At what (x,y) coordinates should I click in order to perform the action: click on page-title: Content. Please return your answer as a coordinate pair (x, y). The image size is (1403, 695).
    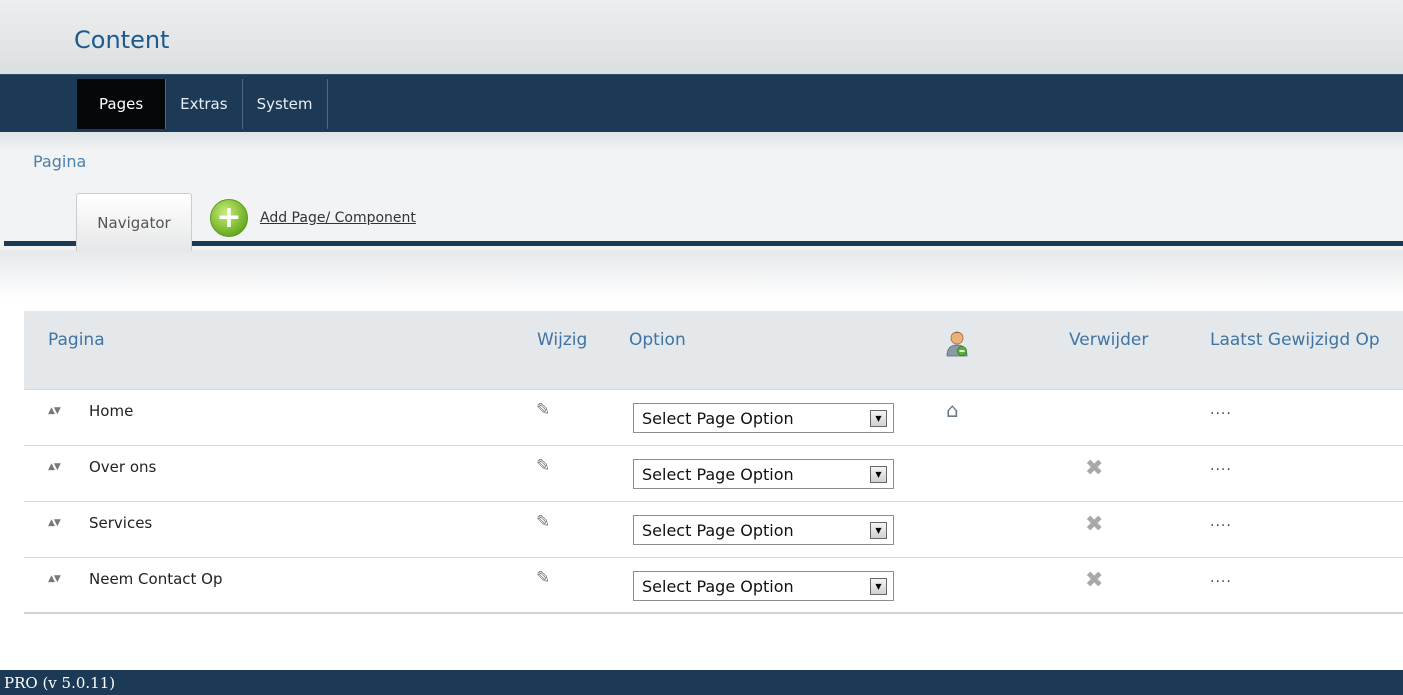
    Looking at the image, I should click on (122, 40).